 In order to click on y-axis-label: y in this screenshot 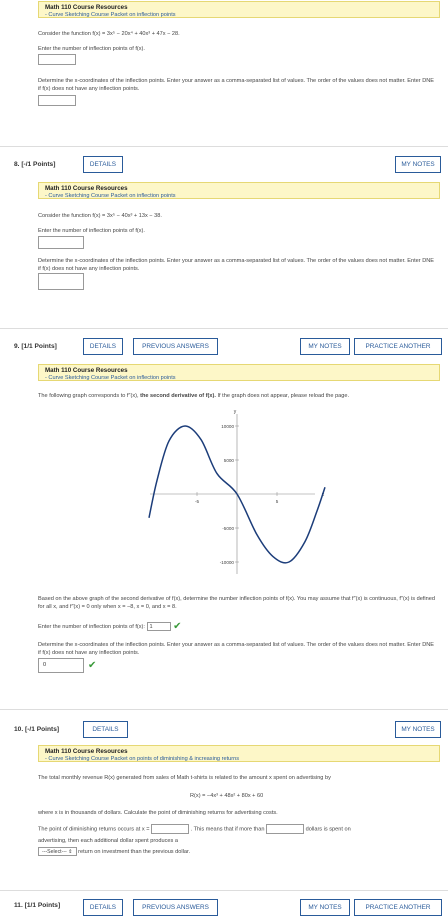, I will do `click(235, 412)`.